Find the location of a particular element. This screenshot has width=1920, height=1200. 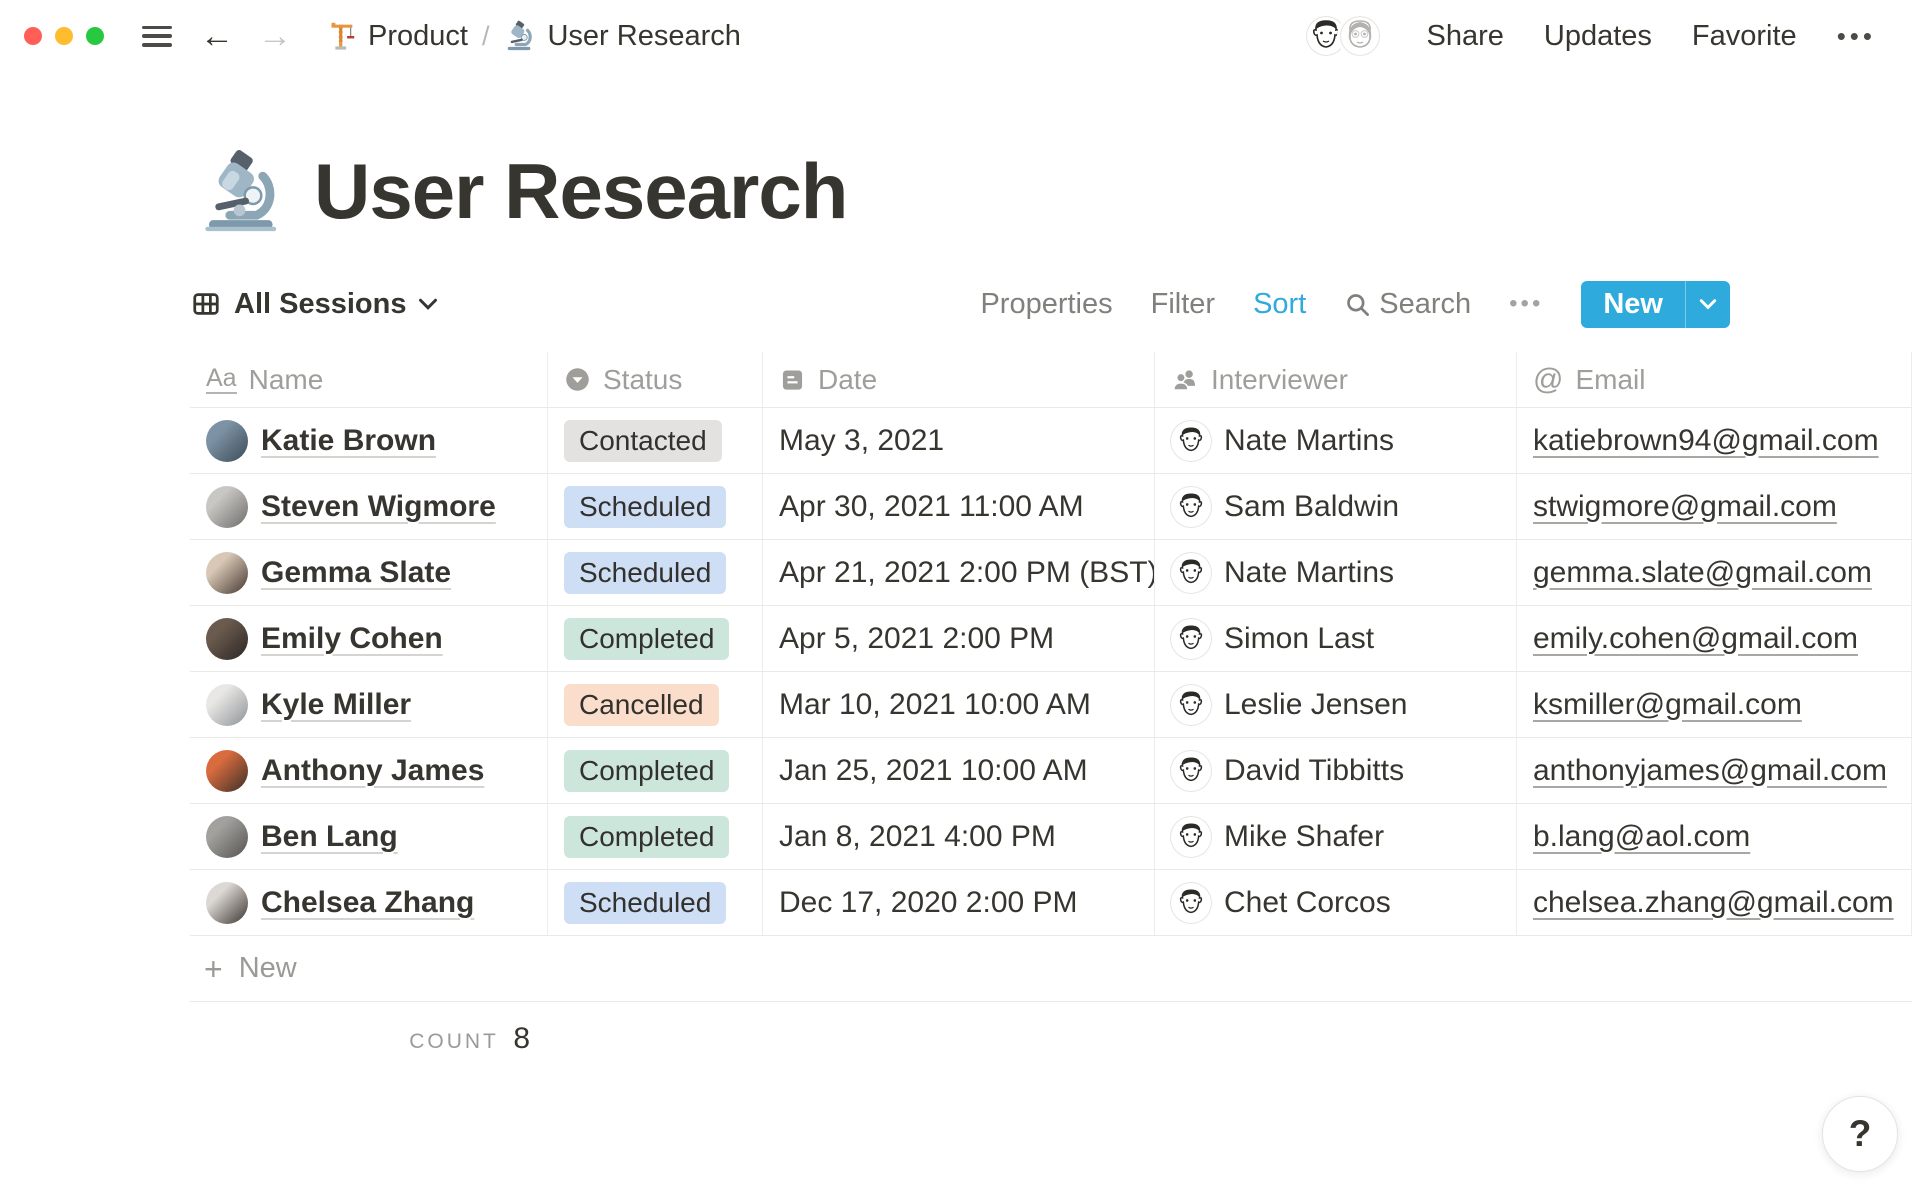

participant-name: Kyle Miller is located at coordinates (336, 705).